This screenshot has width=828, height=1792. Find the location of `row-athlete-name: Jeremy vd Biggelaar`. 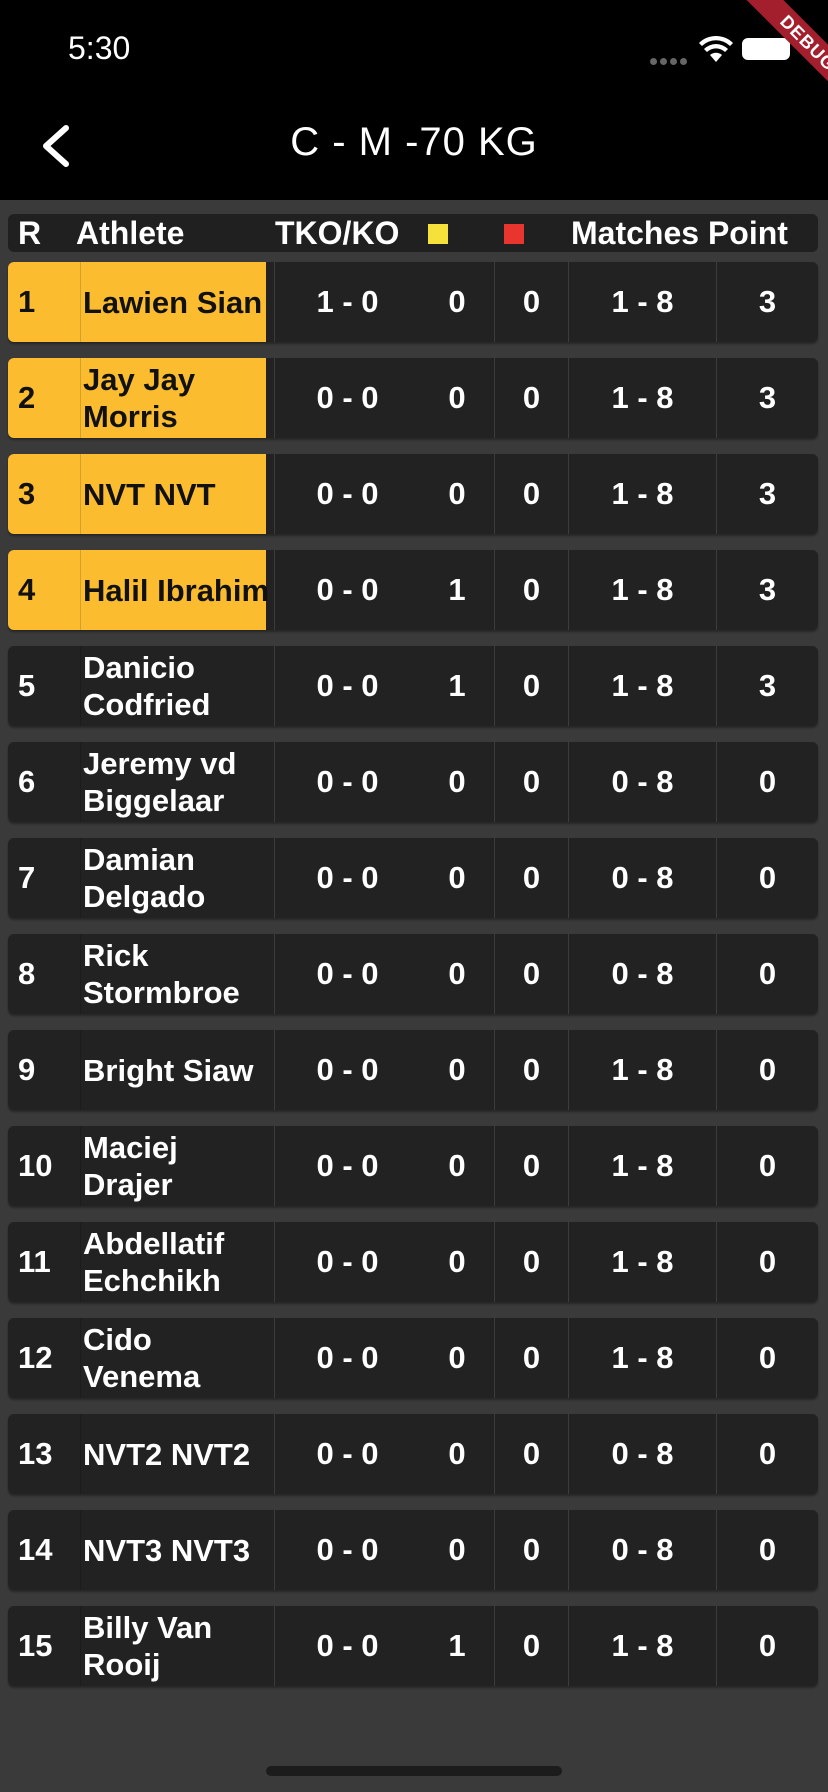

row-athlete-name: Jeremy vd Biggelaar is located at coordinates (177, 782).